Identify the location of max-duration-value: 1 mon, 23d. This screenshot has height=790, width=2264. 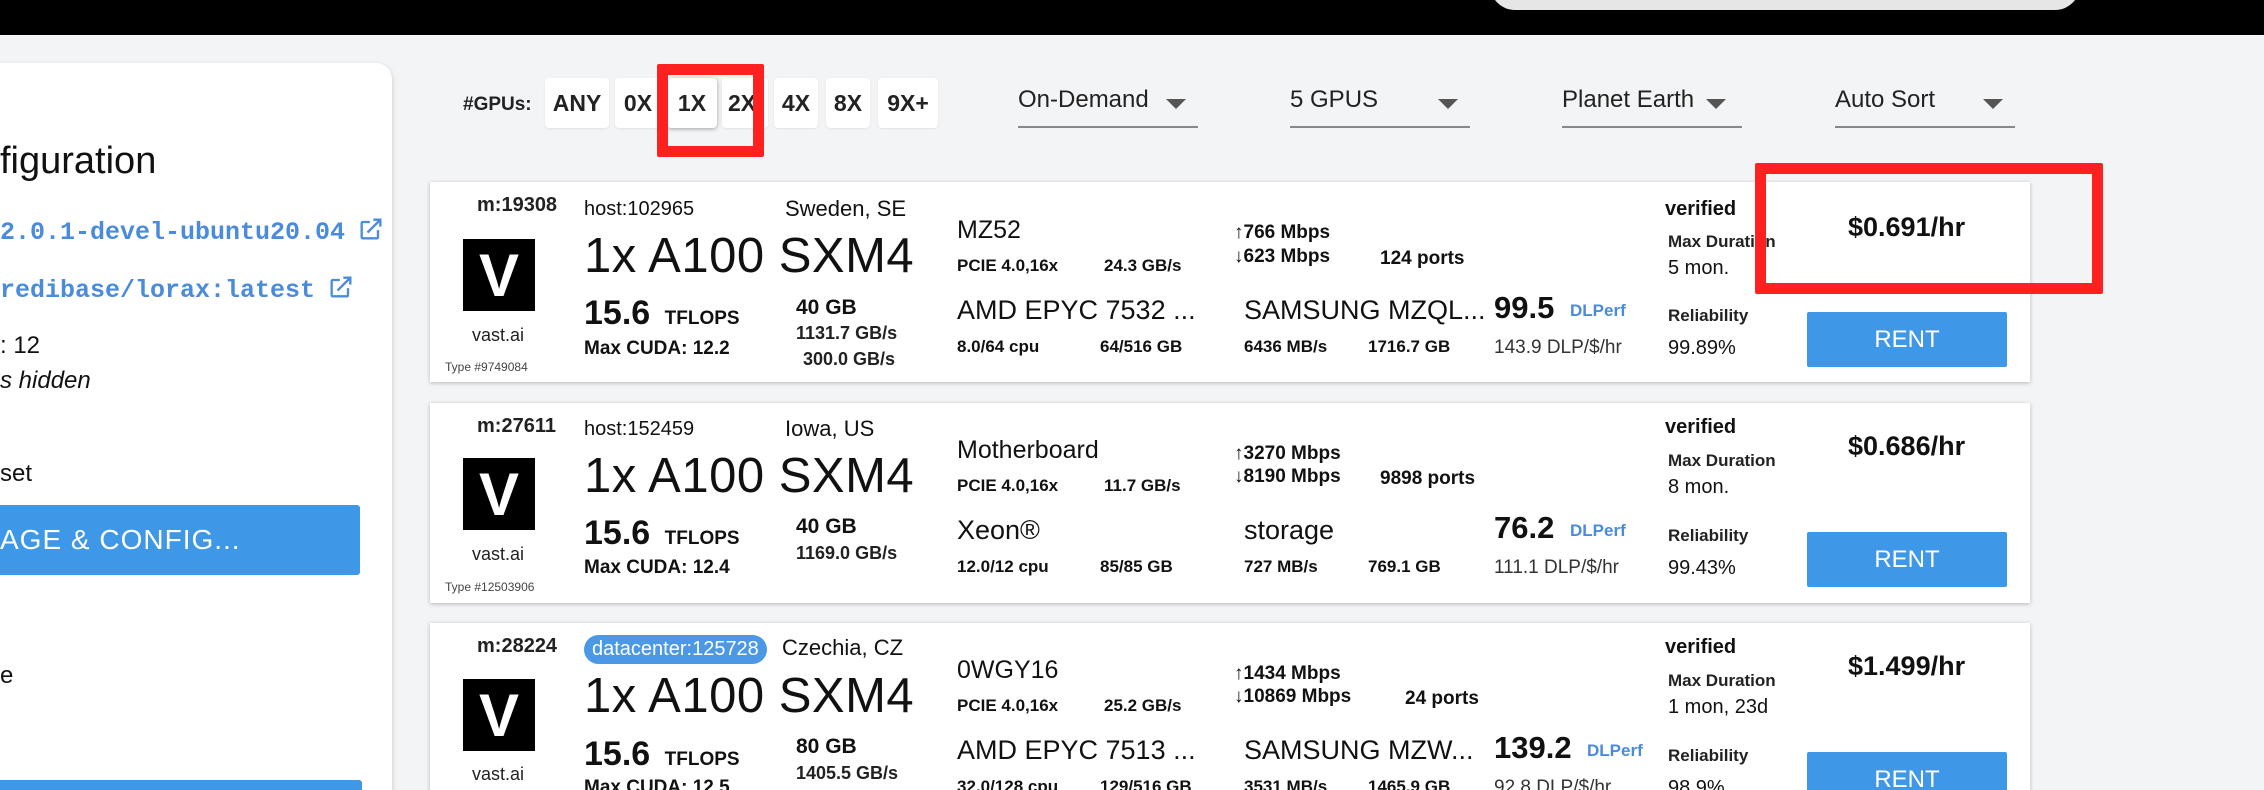
(1718, 707).